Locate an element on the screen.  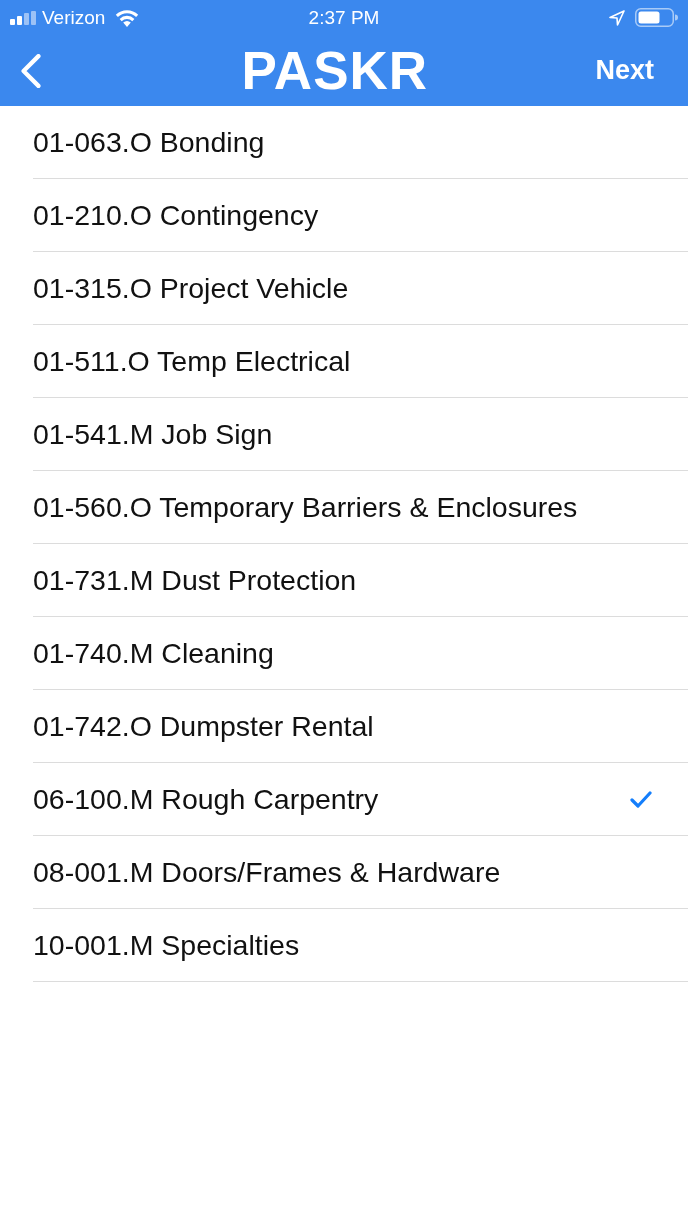
list-item: 10-001.M Specialties is located at coordinates (360, 945).